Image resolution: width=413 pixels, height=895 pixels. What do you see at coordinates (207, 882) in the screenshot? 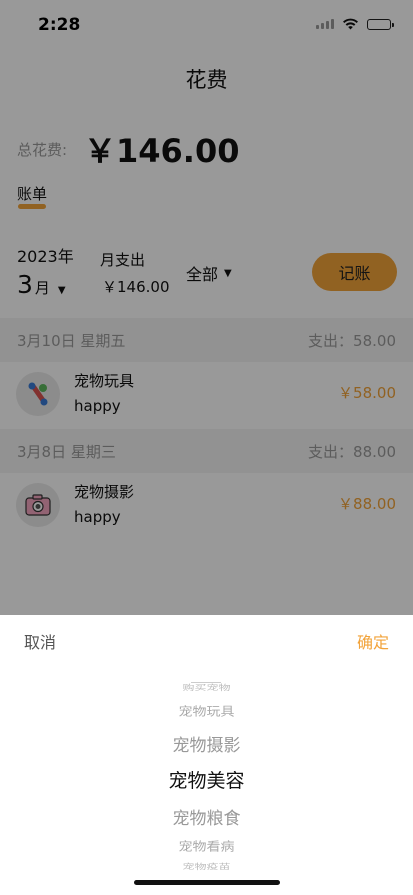
I see `home-indicator` at bounding box center [207, 882].